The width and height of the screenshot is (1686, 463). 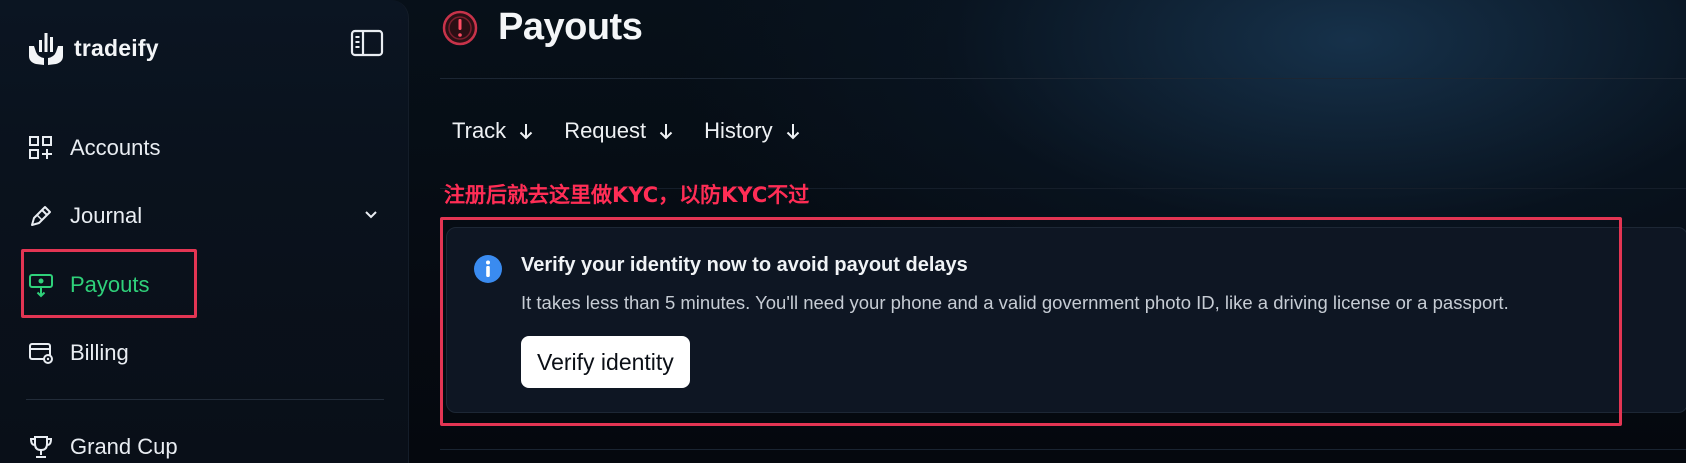 I want to click on tab-history: History, so click(x=753, y=131).